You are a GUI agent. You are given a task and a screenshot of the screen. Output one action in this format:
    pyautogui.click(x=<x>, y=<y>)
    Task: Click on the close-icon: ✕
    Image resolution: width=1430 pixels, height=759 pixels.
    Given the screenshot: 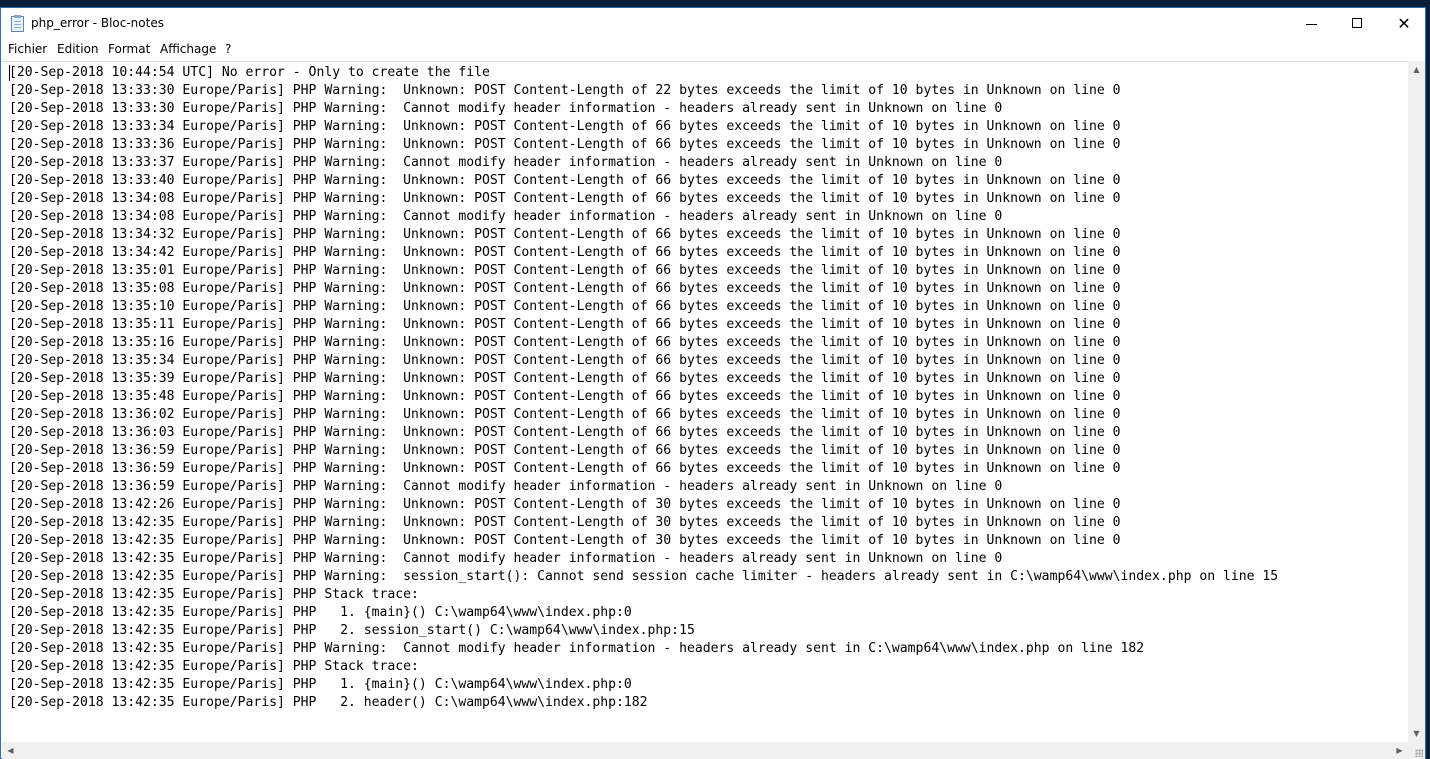 What is the action you would take?
    pyautogui.click(x=1404, y=23)
    